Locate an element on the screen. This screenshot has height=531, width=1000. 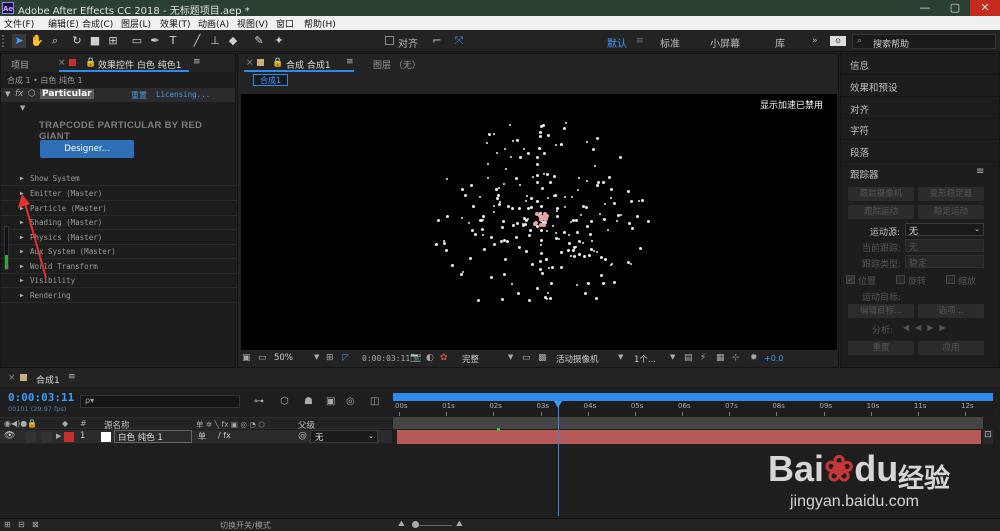
comp-breadcrumb-chip: 合成1 is located at coordinates (271, 80).